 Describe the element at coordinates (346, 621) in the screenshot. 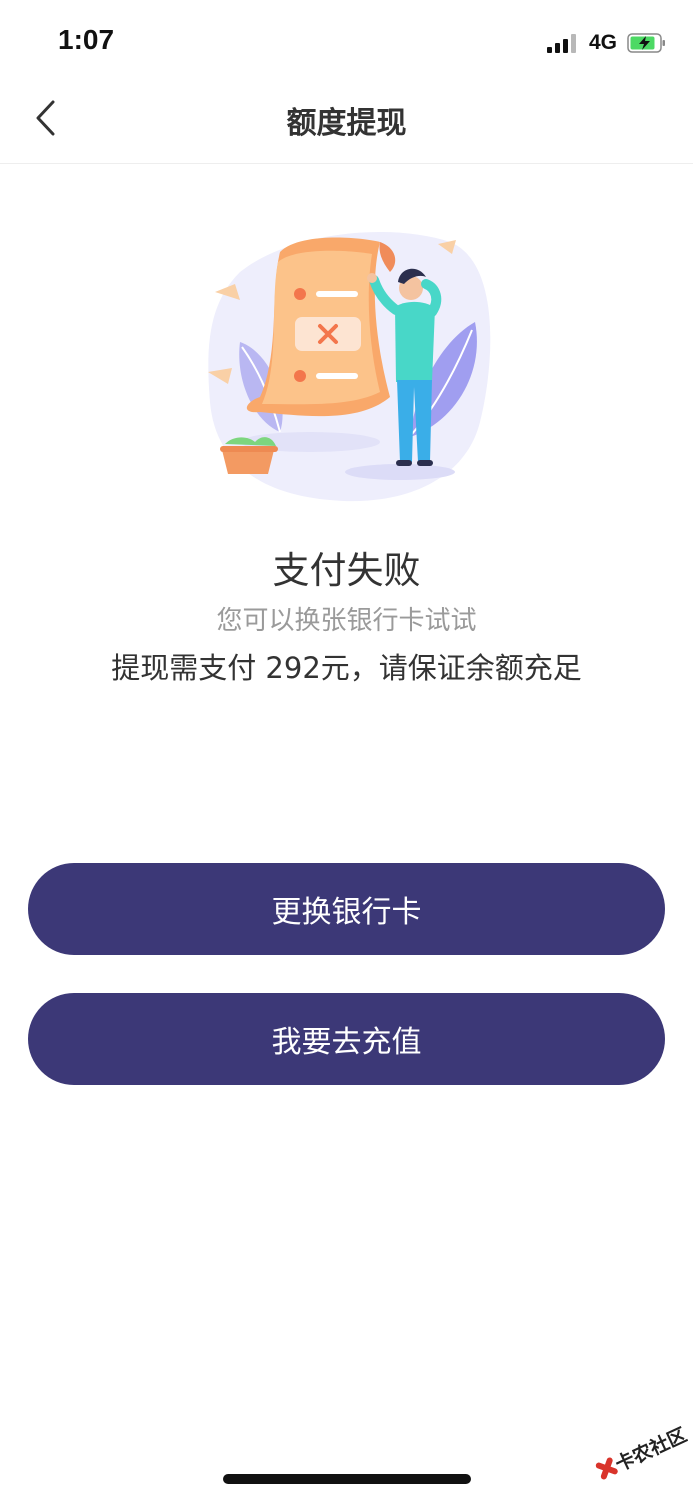

I see `result-subtitle: 您可以换张银行卡试试` at that location.